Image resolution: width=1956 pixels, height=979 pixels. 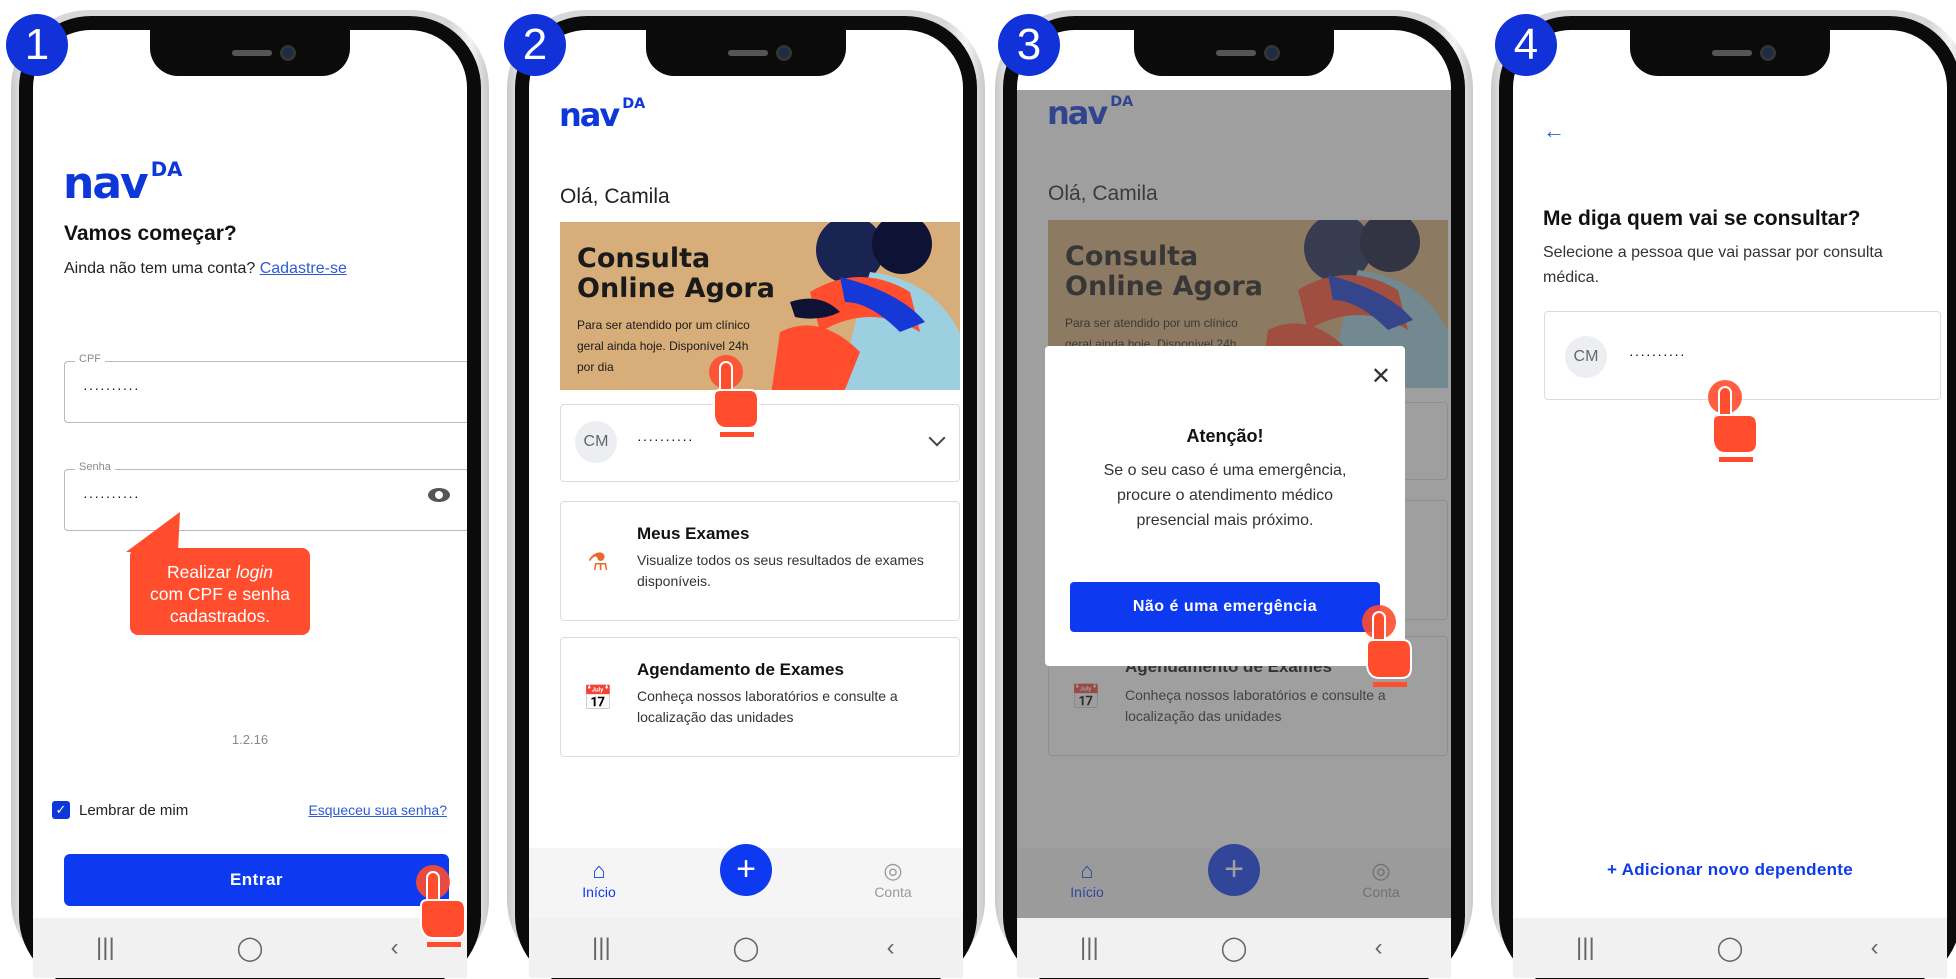 What do you see at coordinates (37, 45) in the screenshot?
I see `step-badge-1: 1` at bounding box center [37, 45].